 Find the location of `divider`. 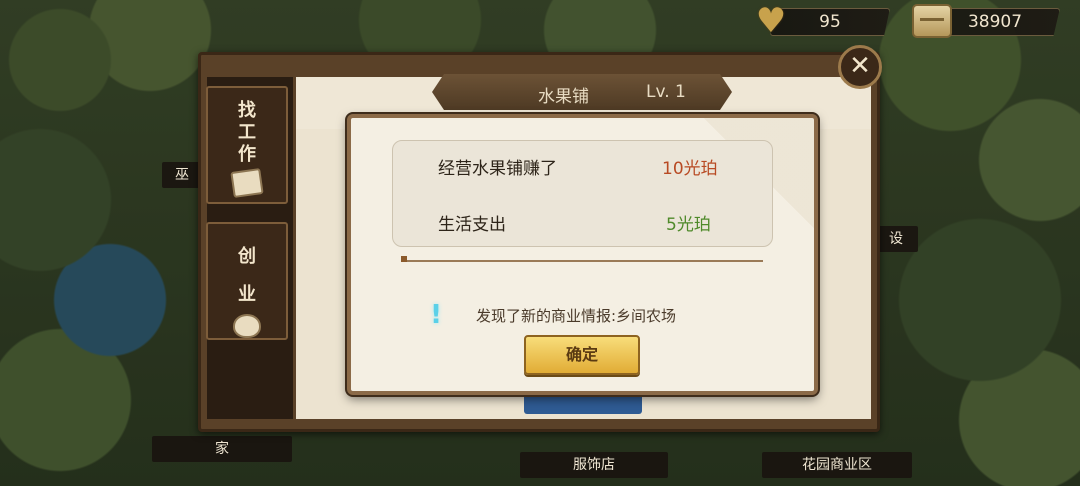

divider is located at coordinates (582, 259).